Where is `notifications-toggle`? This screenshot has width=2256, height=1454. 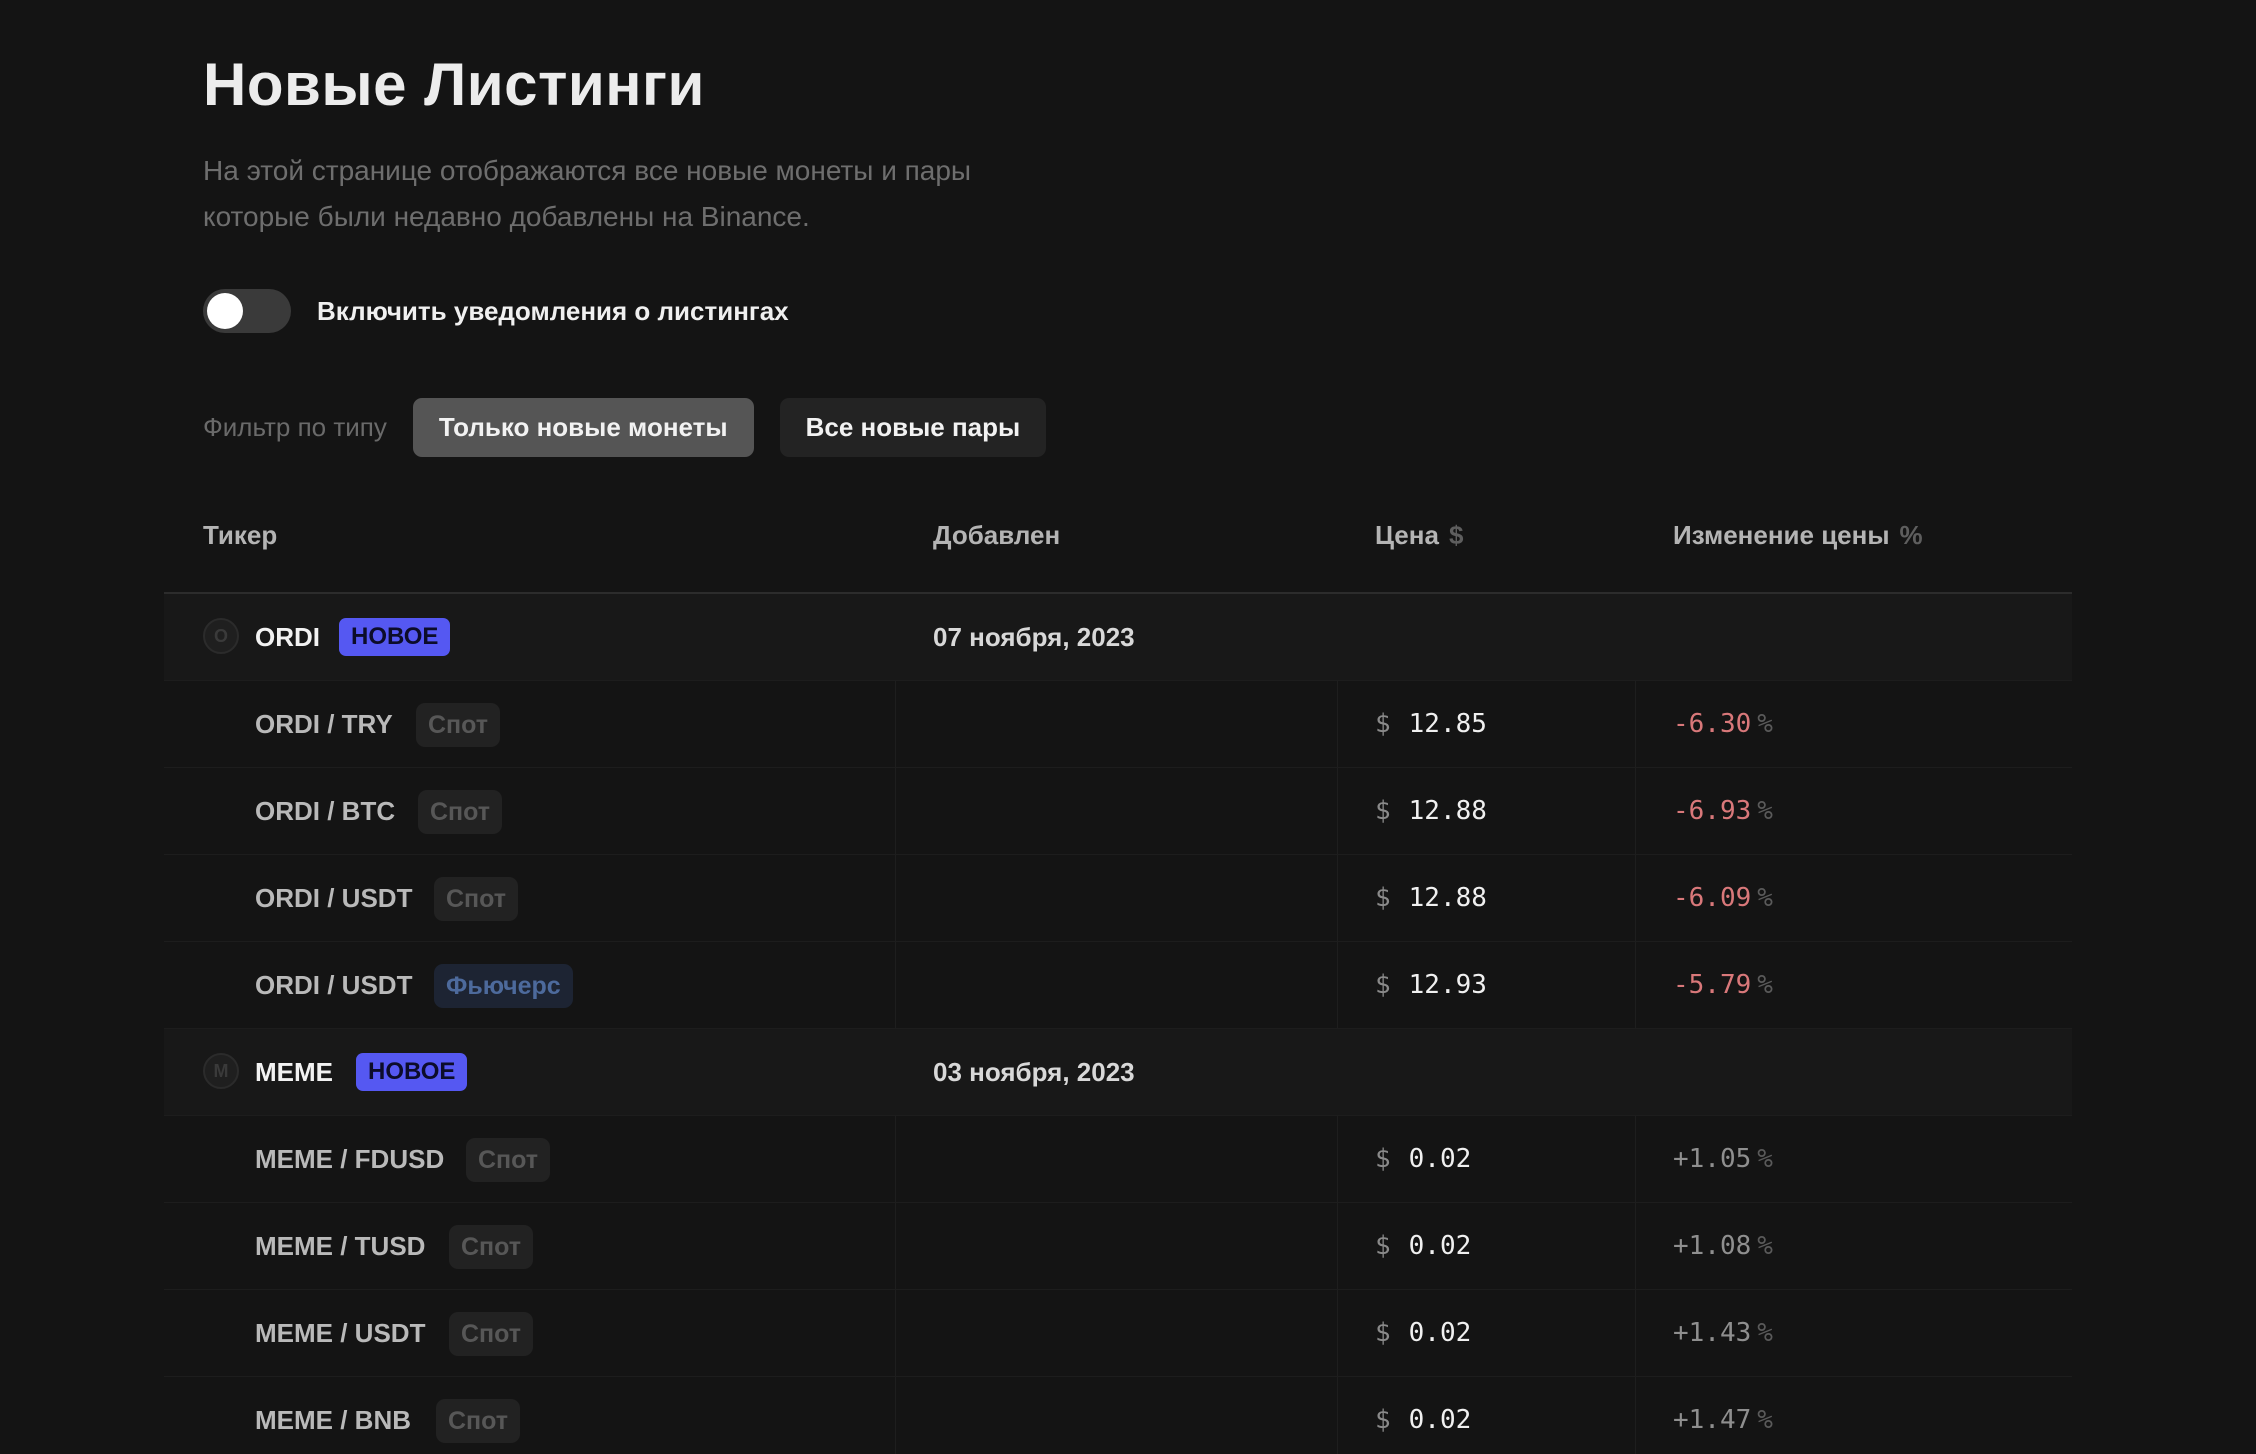 notifications-toggle is located at coordinates (247, 311).